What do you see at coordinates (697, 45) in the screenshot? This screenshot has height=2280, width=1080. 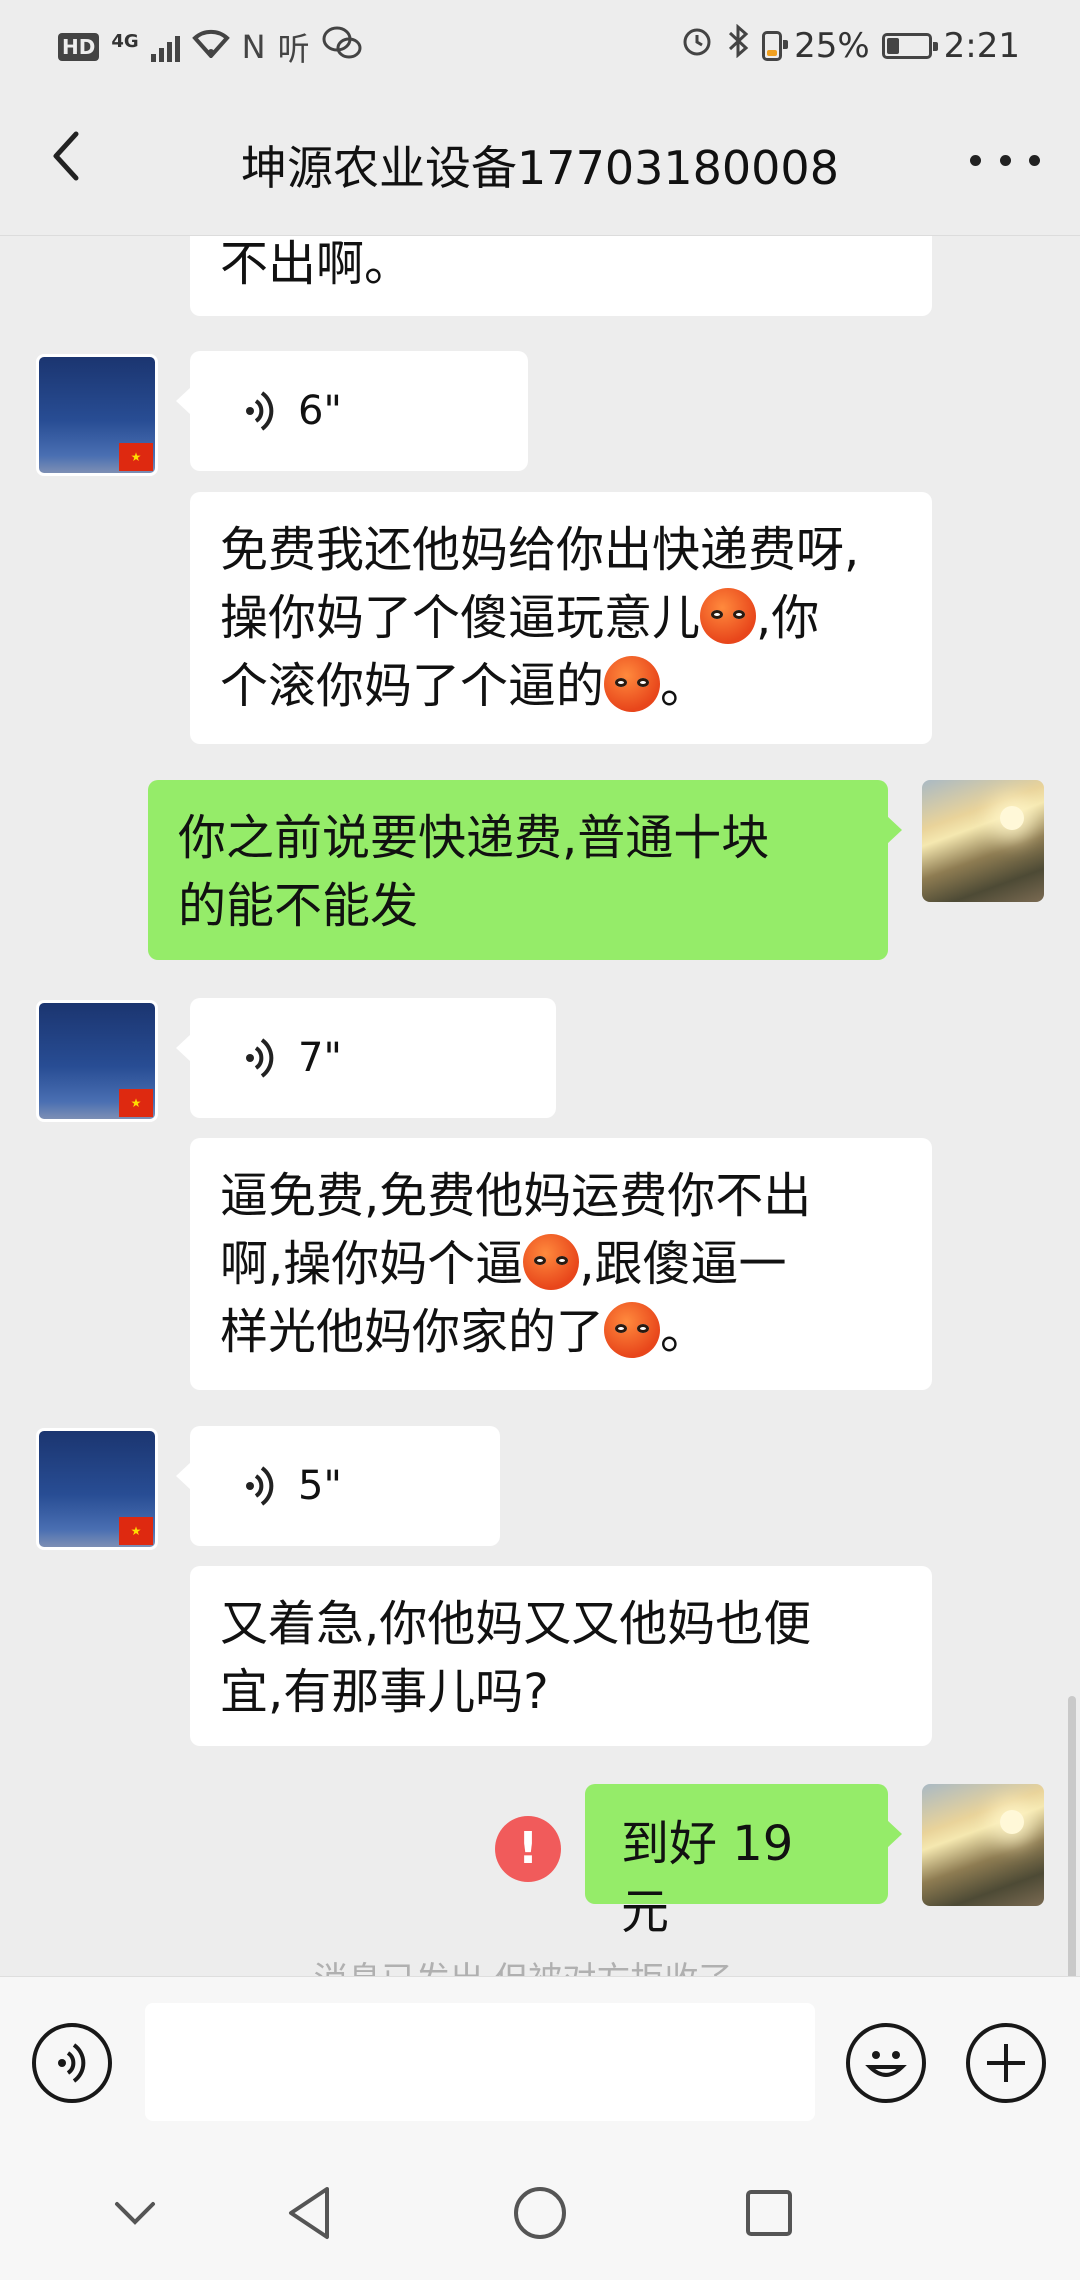 I see `alarm-icon` at bounding box center [697, 45].